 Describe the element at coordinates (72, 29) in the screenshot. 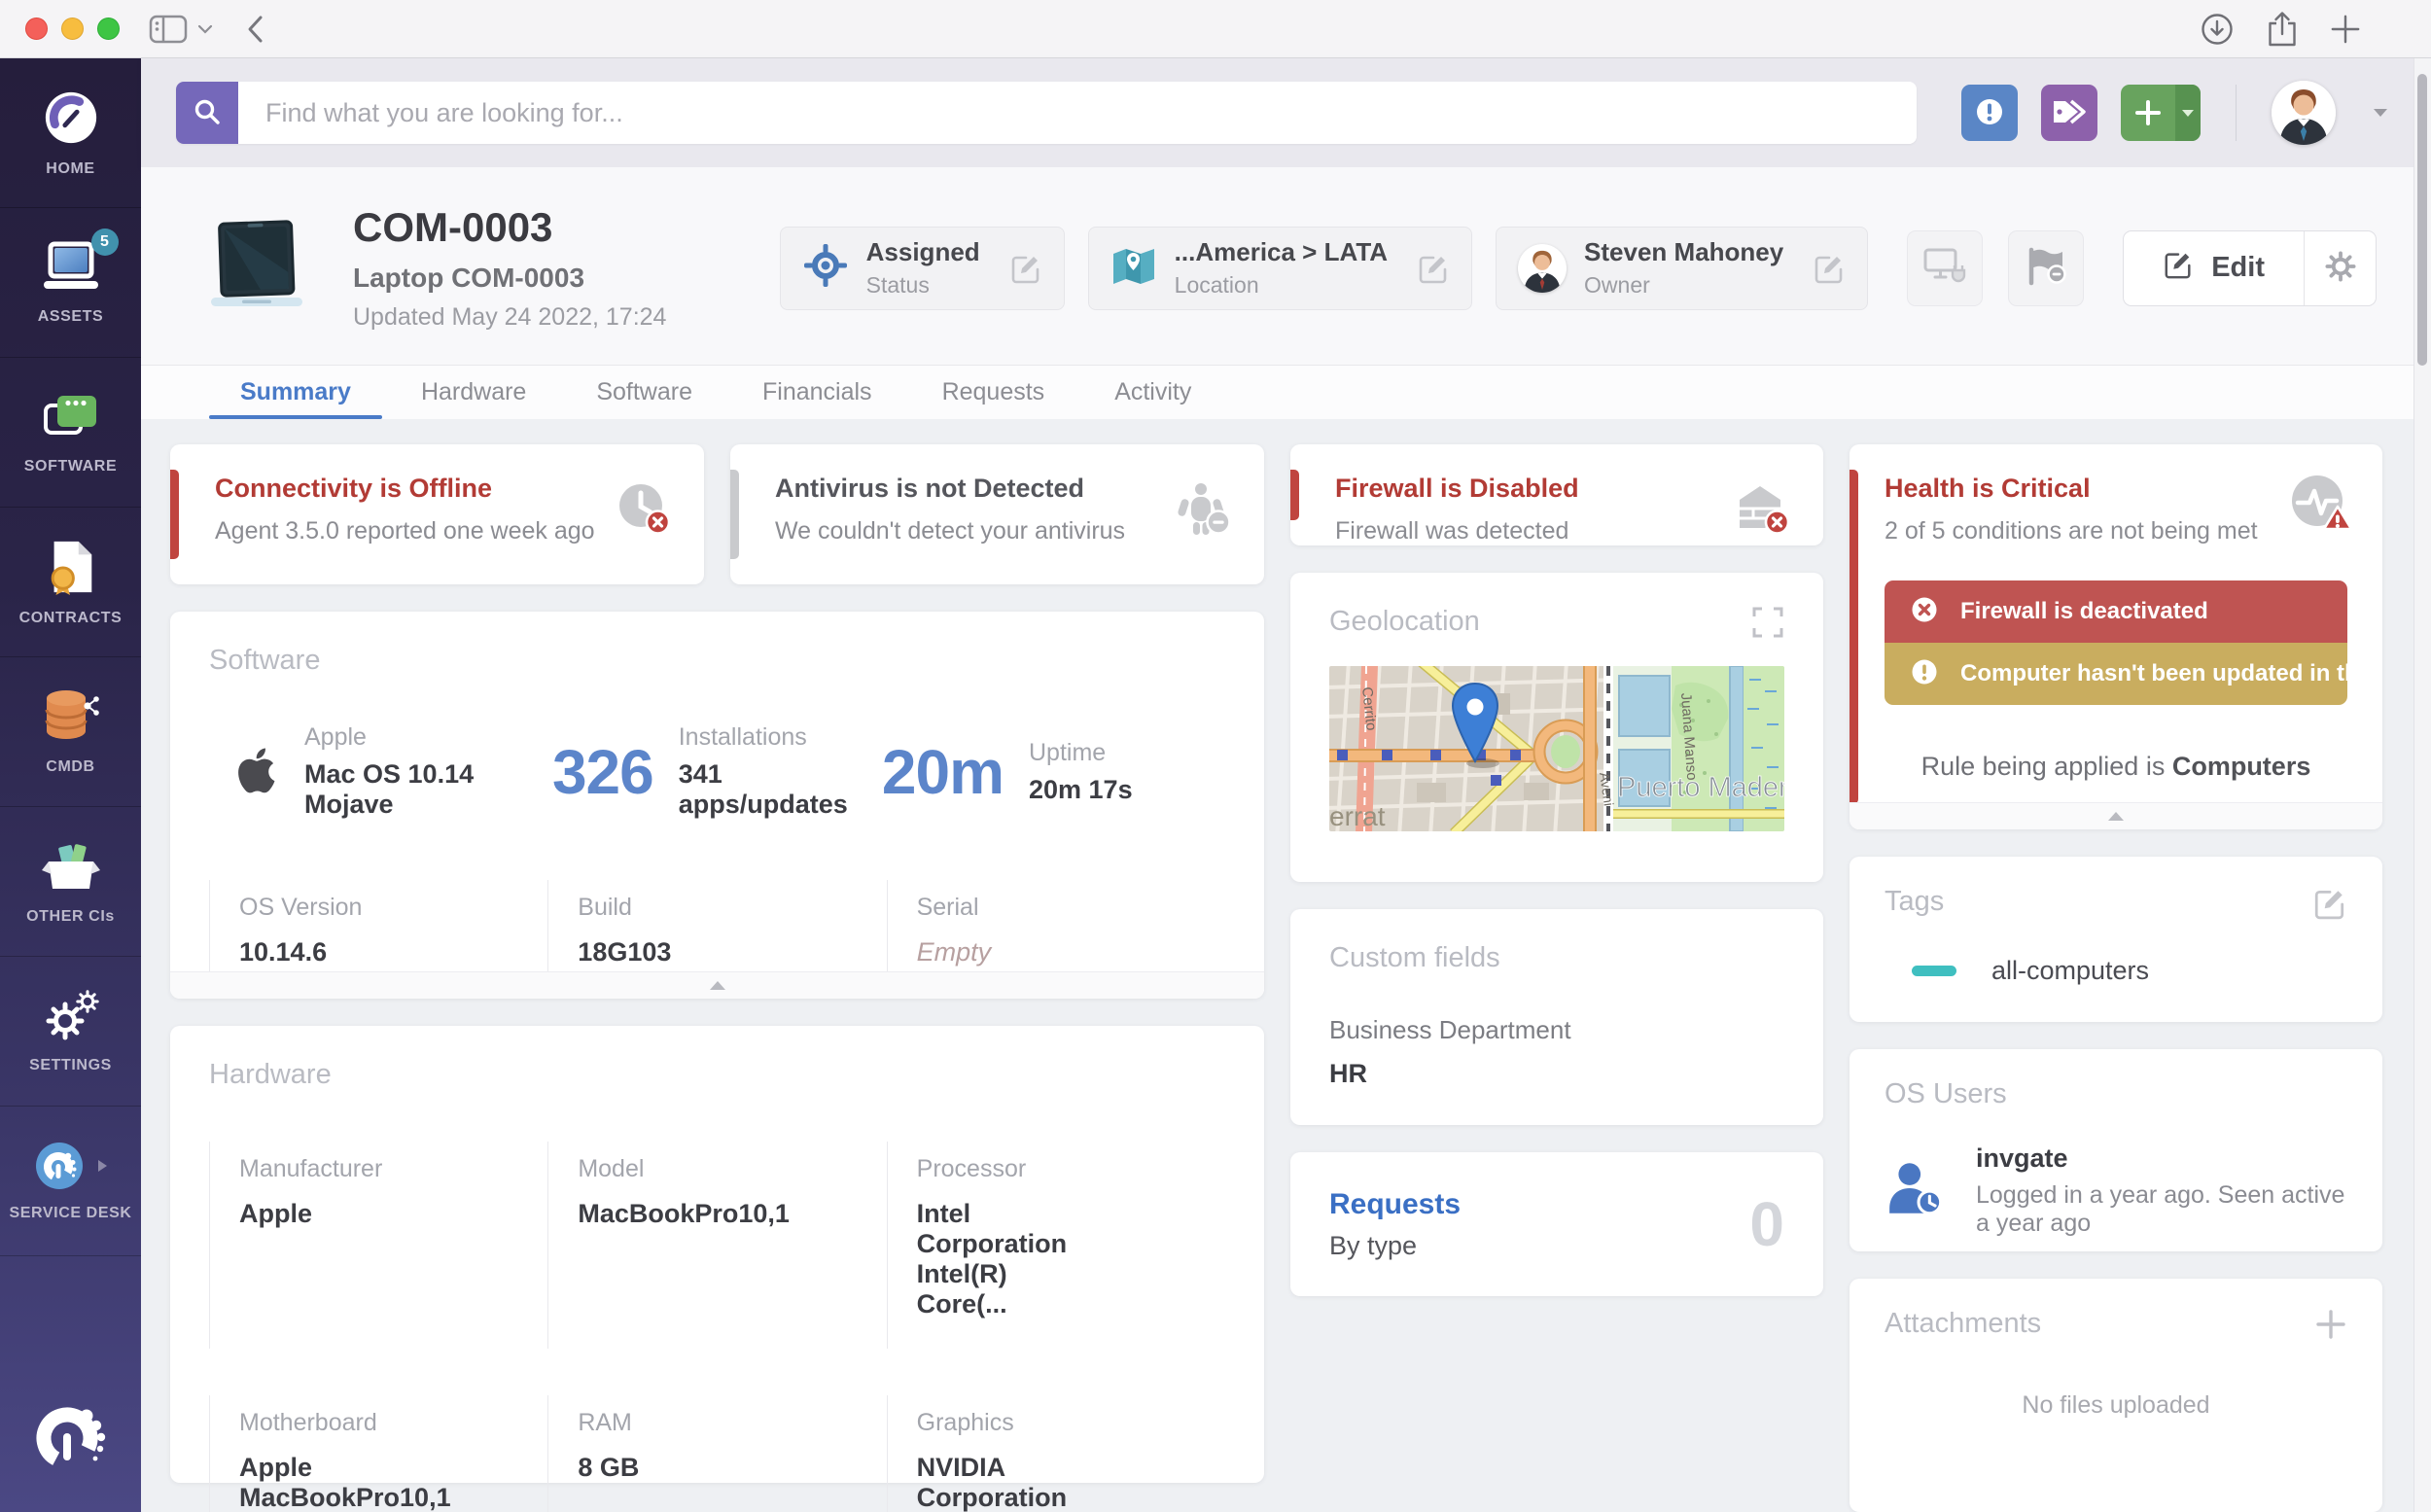

I see `minimize-window-button` at that location.